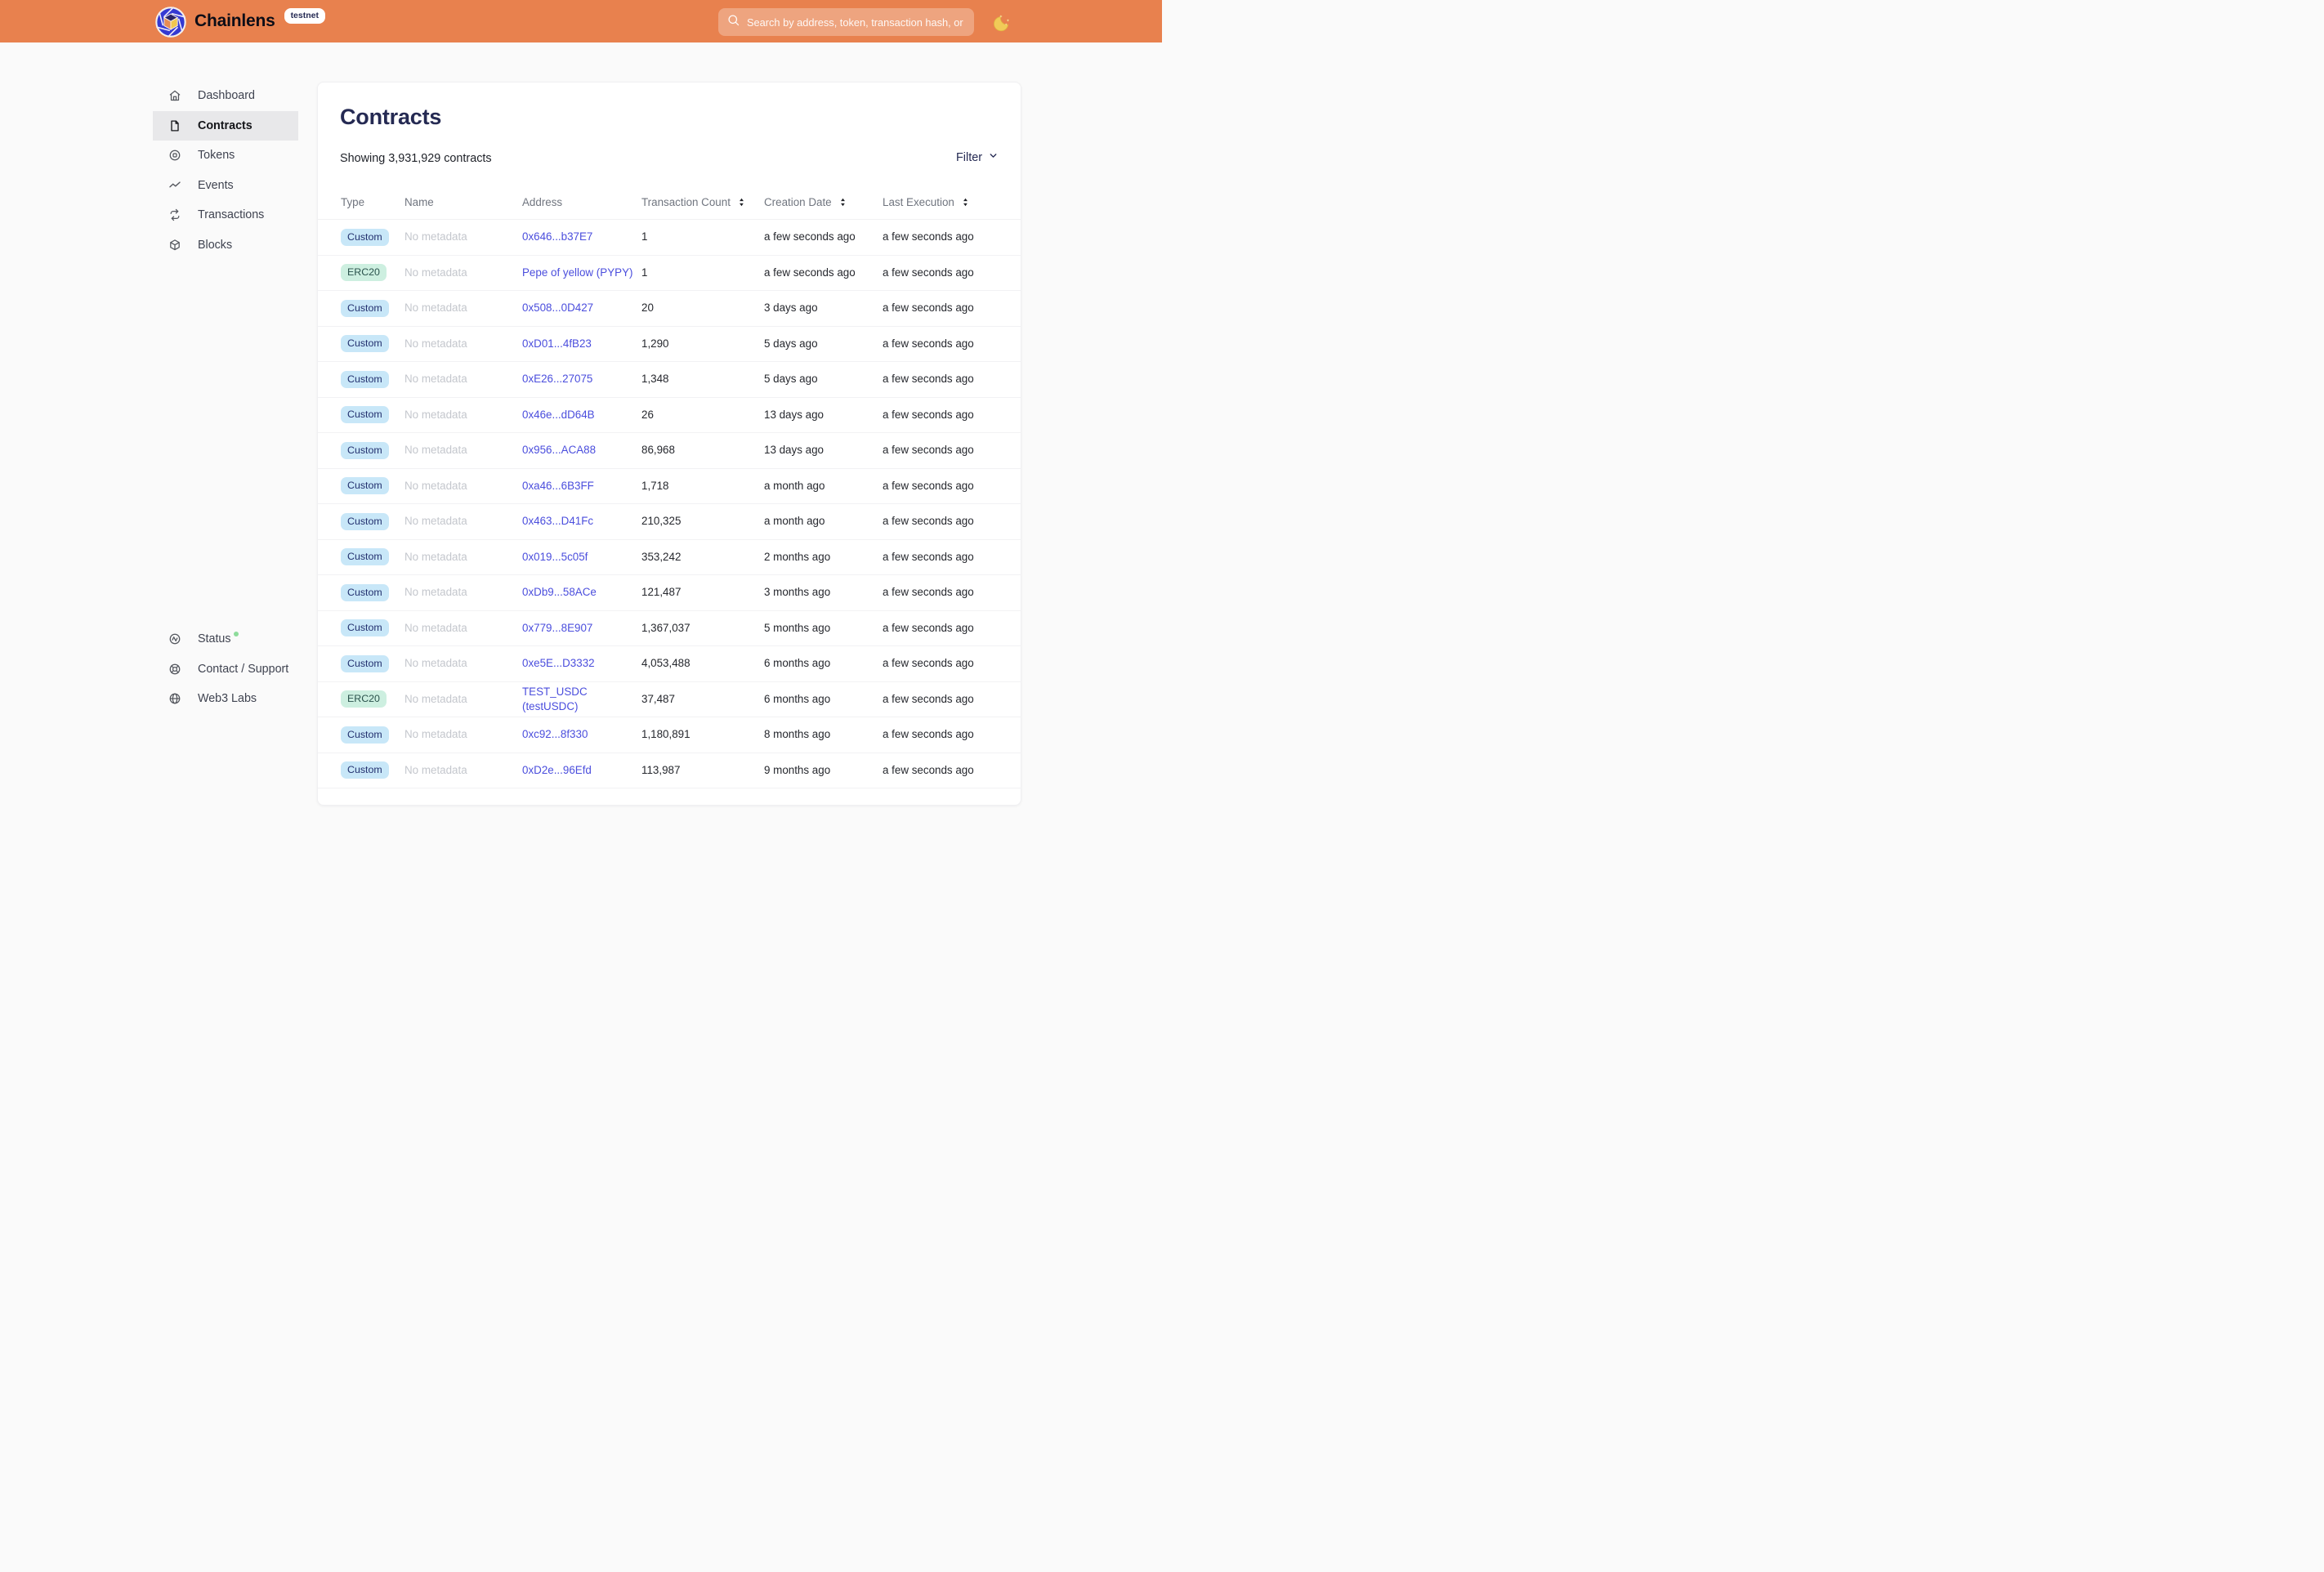 This screenshot has width=2324, height=1572. I want to click on address-cell: 0xD01...4fB23, so click(581, 344).